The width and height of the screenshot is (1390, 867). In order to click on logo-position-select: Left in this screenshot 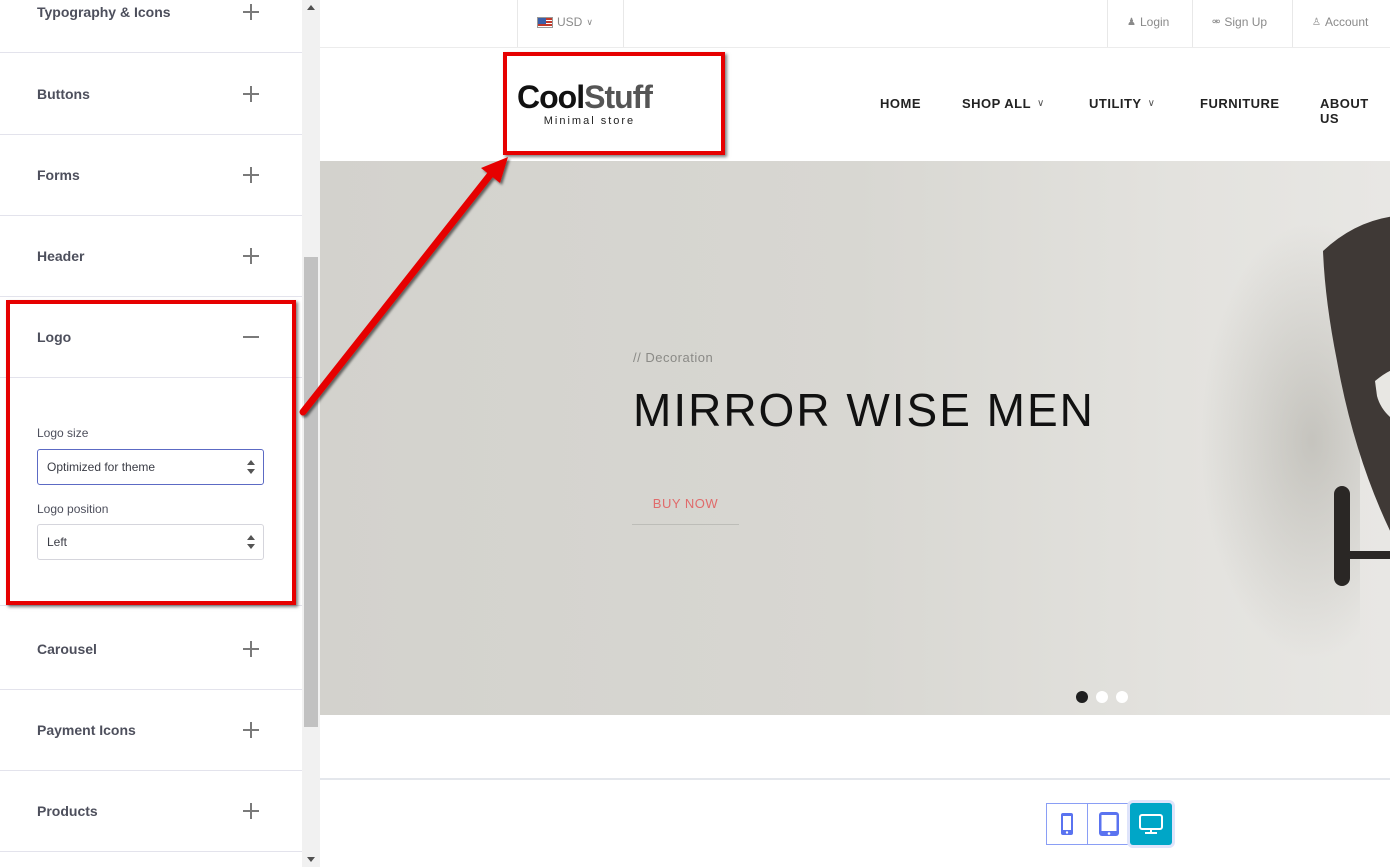, I will do `click(150, 542)`.